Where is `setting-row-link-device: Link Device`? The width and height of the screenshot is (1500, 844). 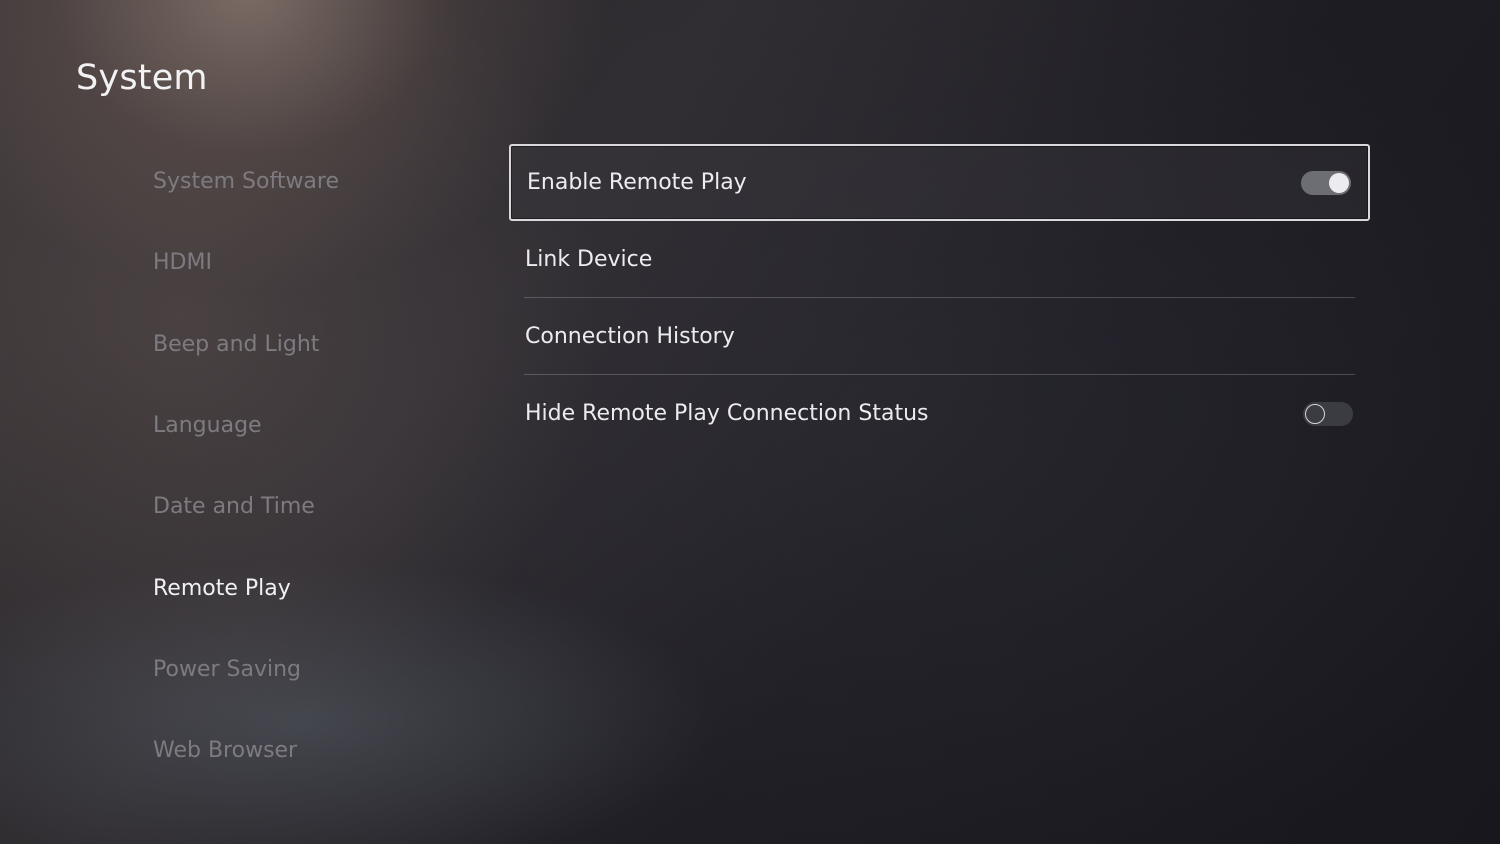
setting-row-link-device: Link Device is located at coordinates (939, 259).